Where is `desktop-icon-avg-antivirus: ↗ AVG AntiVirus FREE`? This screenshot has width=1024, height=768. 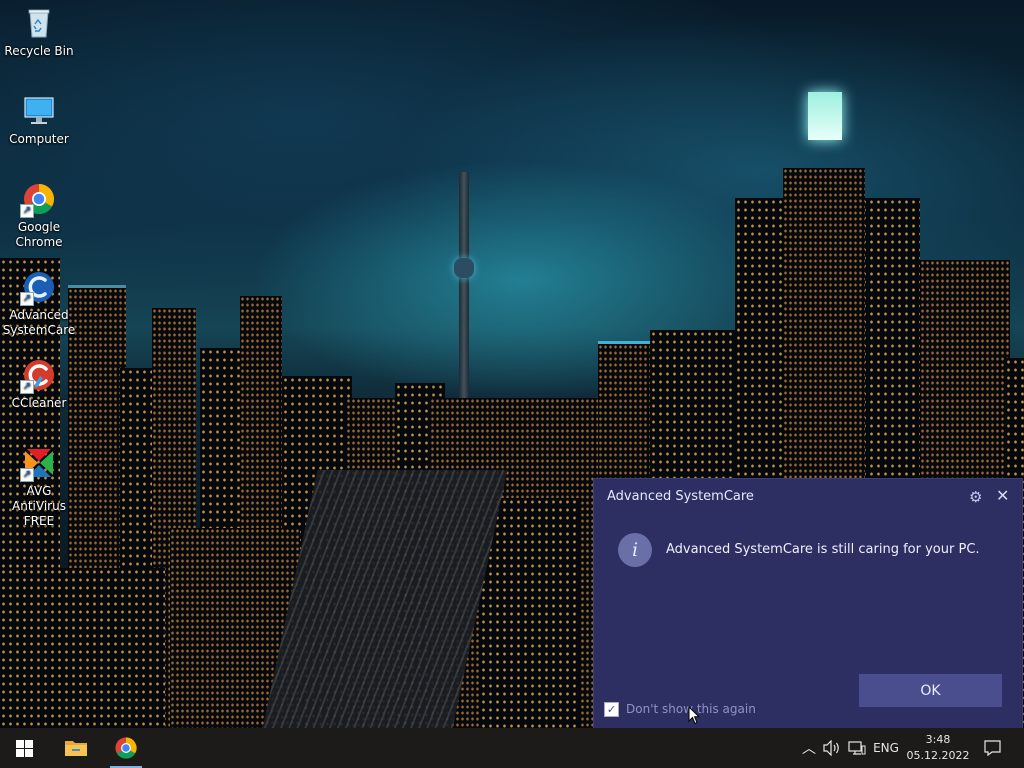
desktop-icon-avg-antivirus: ↗ AVG AntiVirus FREE is located at coordinates (39, 487).